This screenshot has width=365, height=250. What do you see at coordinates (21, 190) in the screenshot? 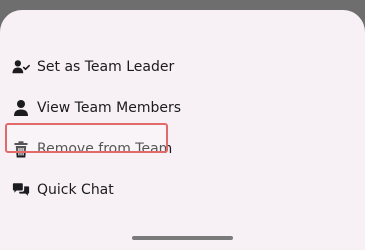
I see `chat-bubbles-icon` at bounding box center [21, 190].